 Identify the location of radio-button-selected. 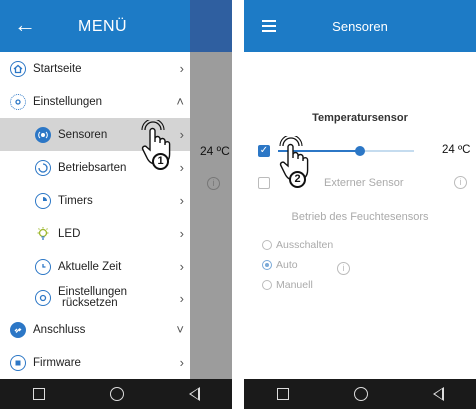
(267, 265).